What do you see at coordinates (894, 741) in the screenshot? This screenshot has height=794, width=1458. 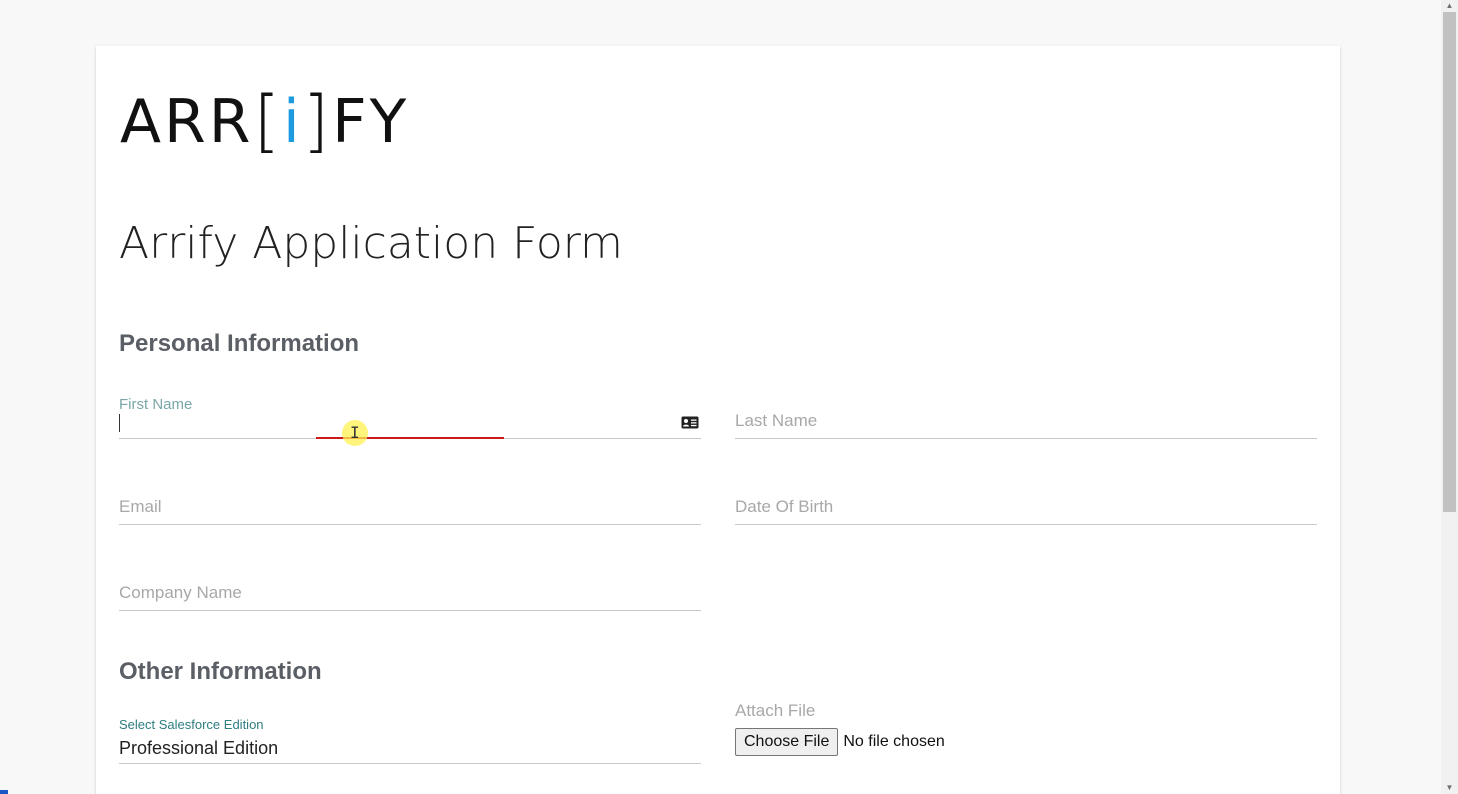 I see `no-file-chosen-text: No file chosen` at bounding box center [894, 741].